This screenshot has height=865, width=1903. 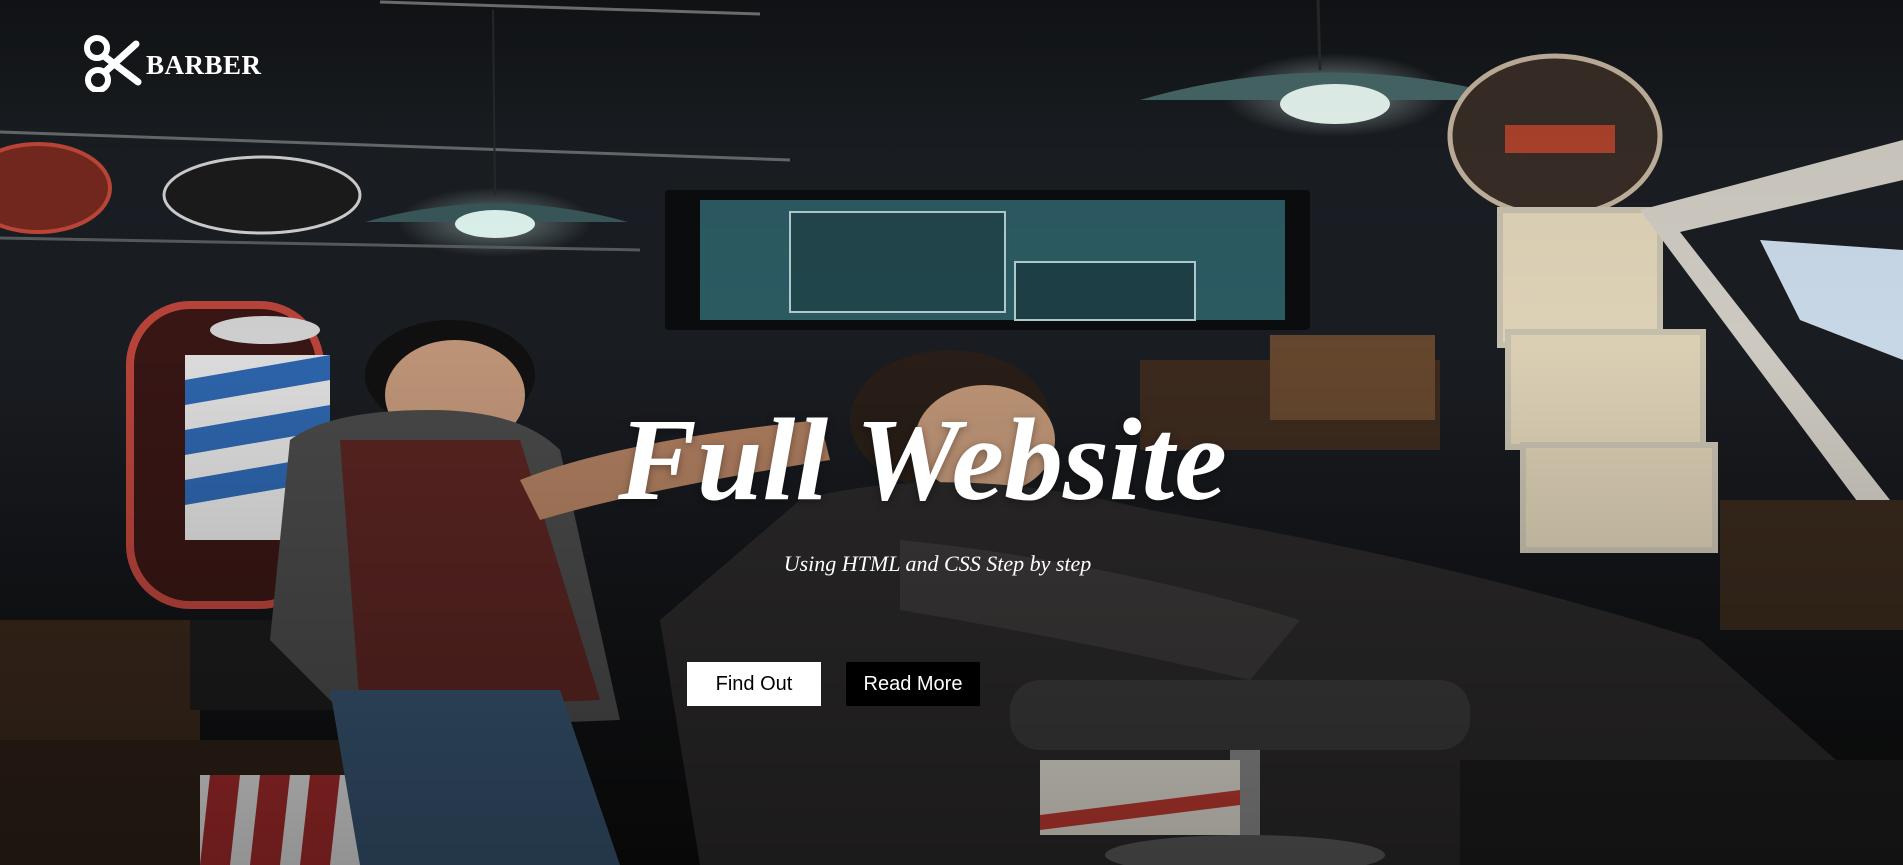 I want to click on brand-logo-link: BARBER, so click(x=173, y=65).